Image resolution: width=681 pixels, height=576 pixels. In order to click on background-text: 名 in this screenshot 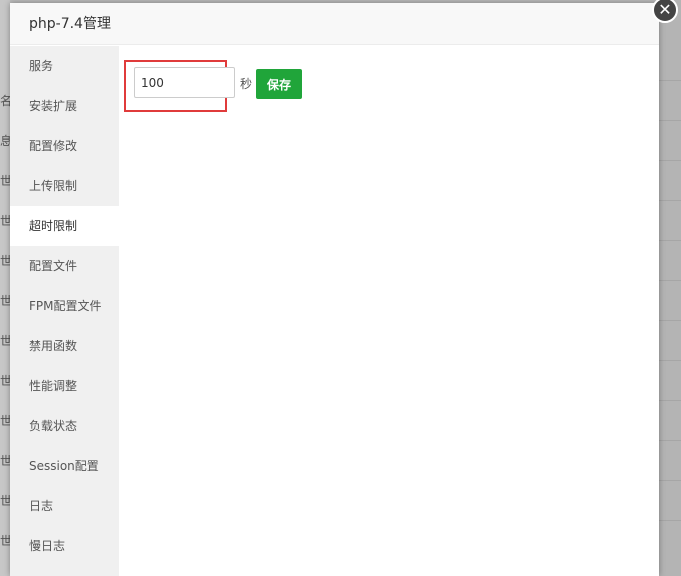, I will do `click(5, 101)`.